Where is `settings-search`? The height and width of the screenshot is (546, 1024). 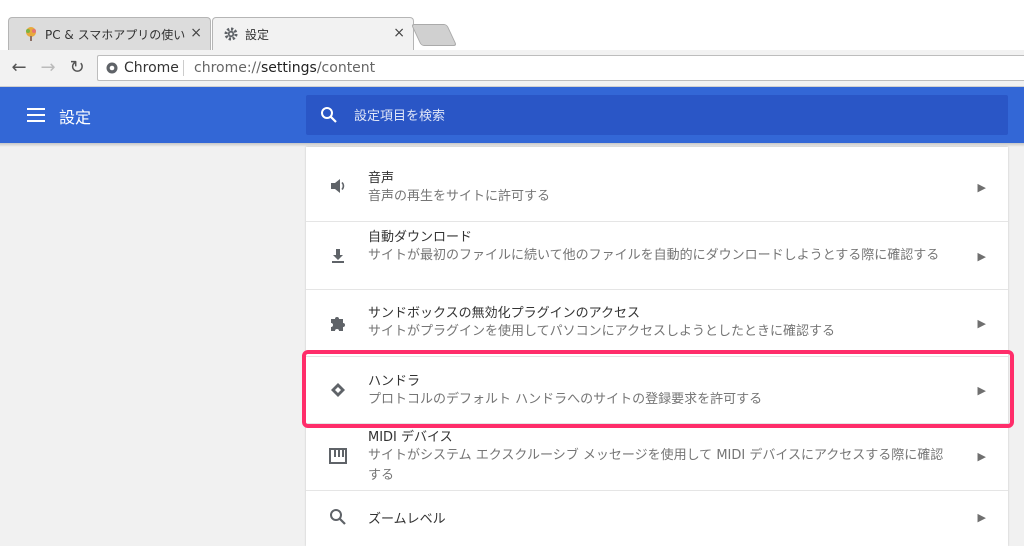 settings-search is located at coordinates (657, 116).